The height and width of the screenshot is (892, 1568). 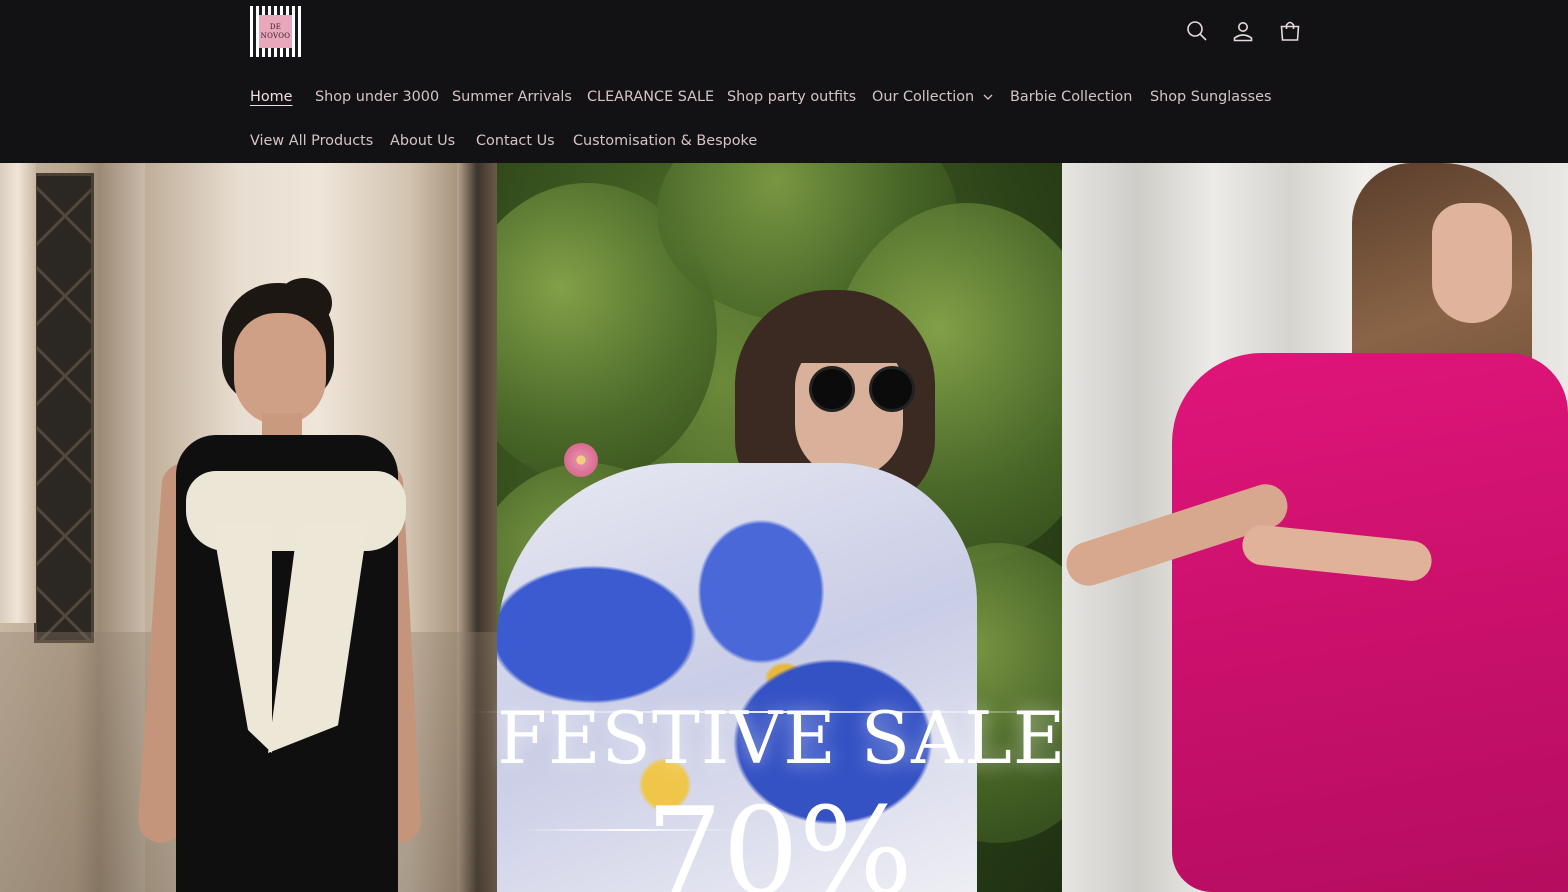 I want to click on pink-flower, so click(x=581, y=460).